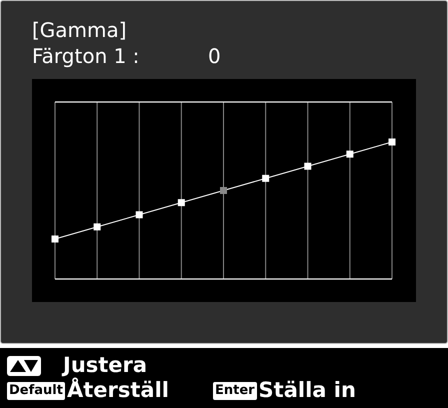 The image size is (448, 408). What do you see at coordinates (80, 30) in the screenshot?
I see `menu-title: [Gamma]` at bounding box center [80, 30].